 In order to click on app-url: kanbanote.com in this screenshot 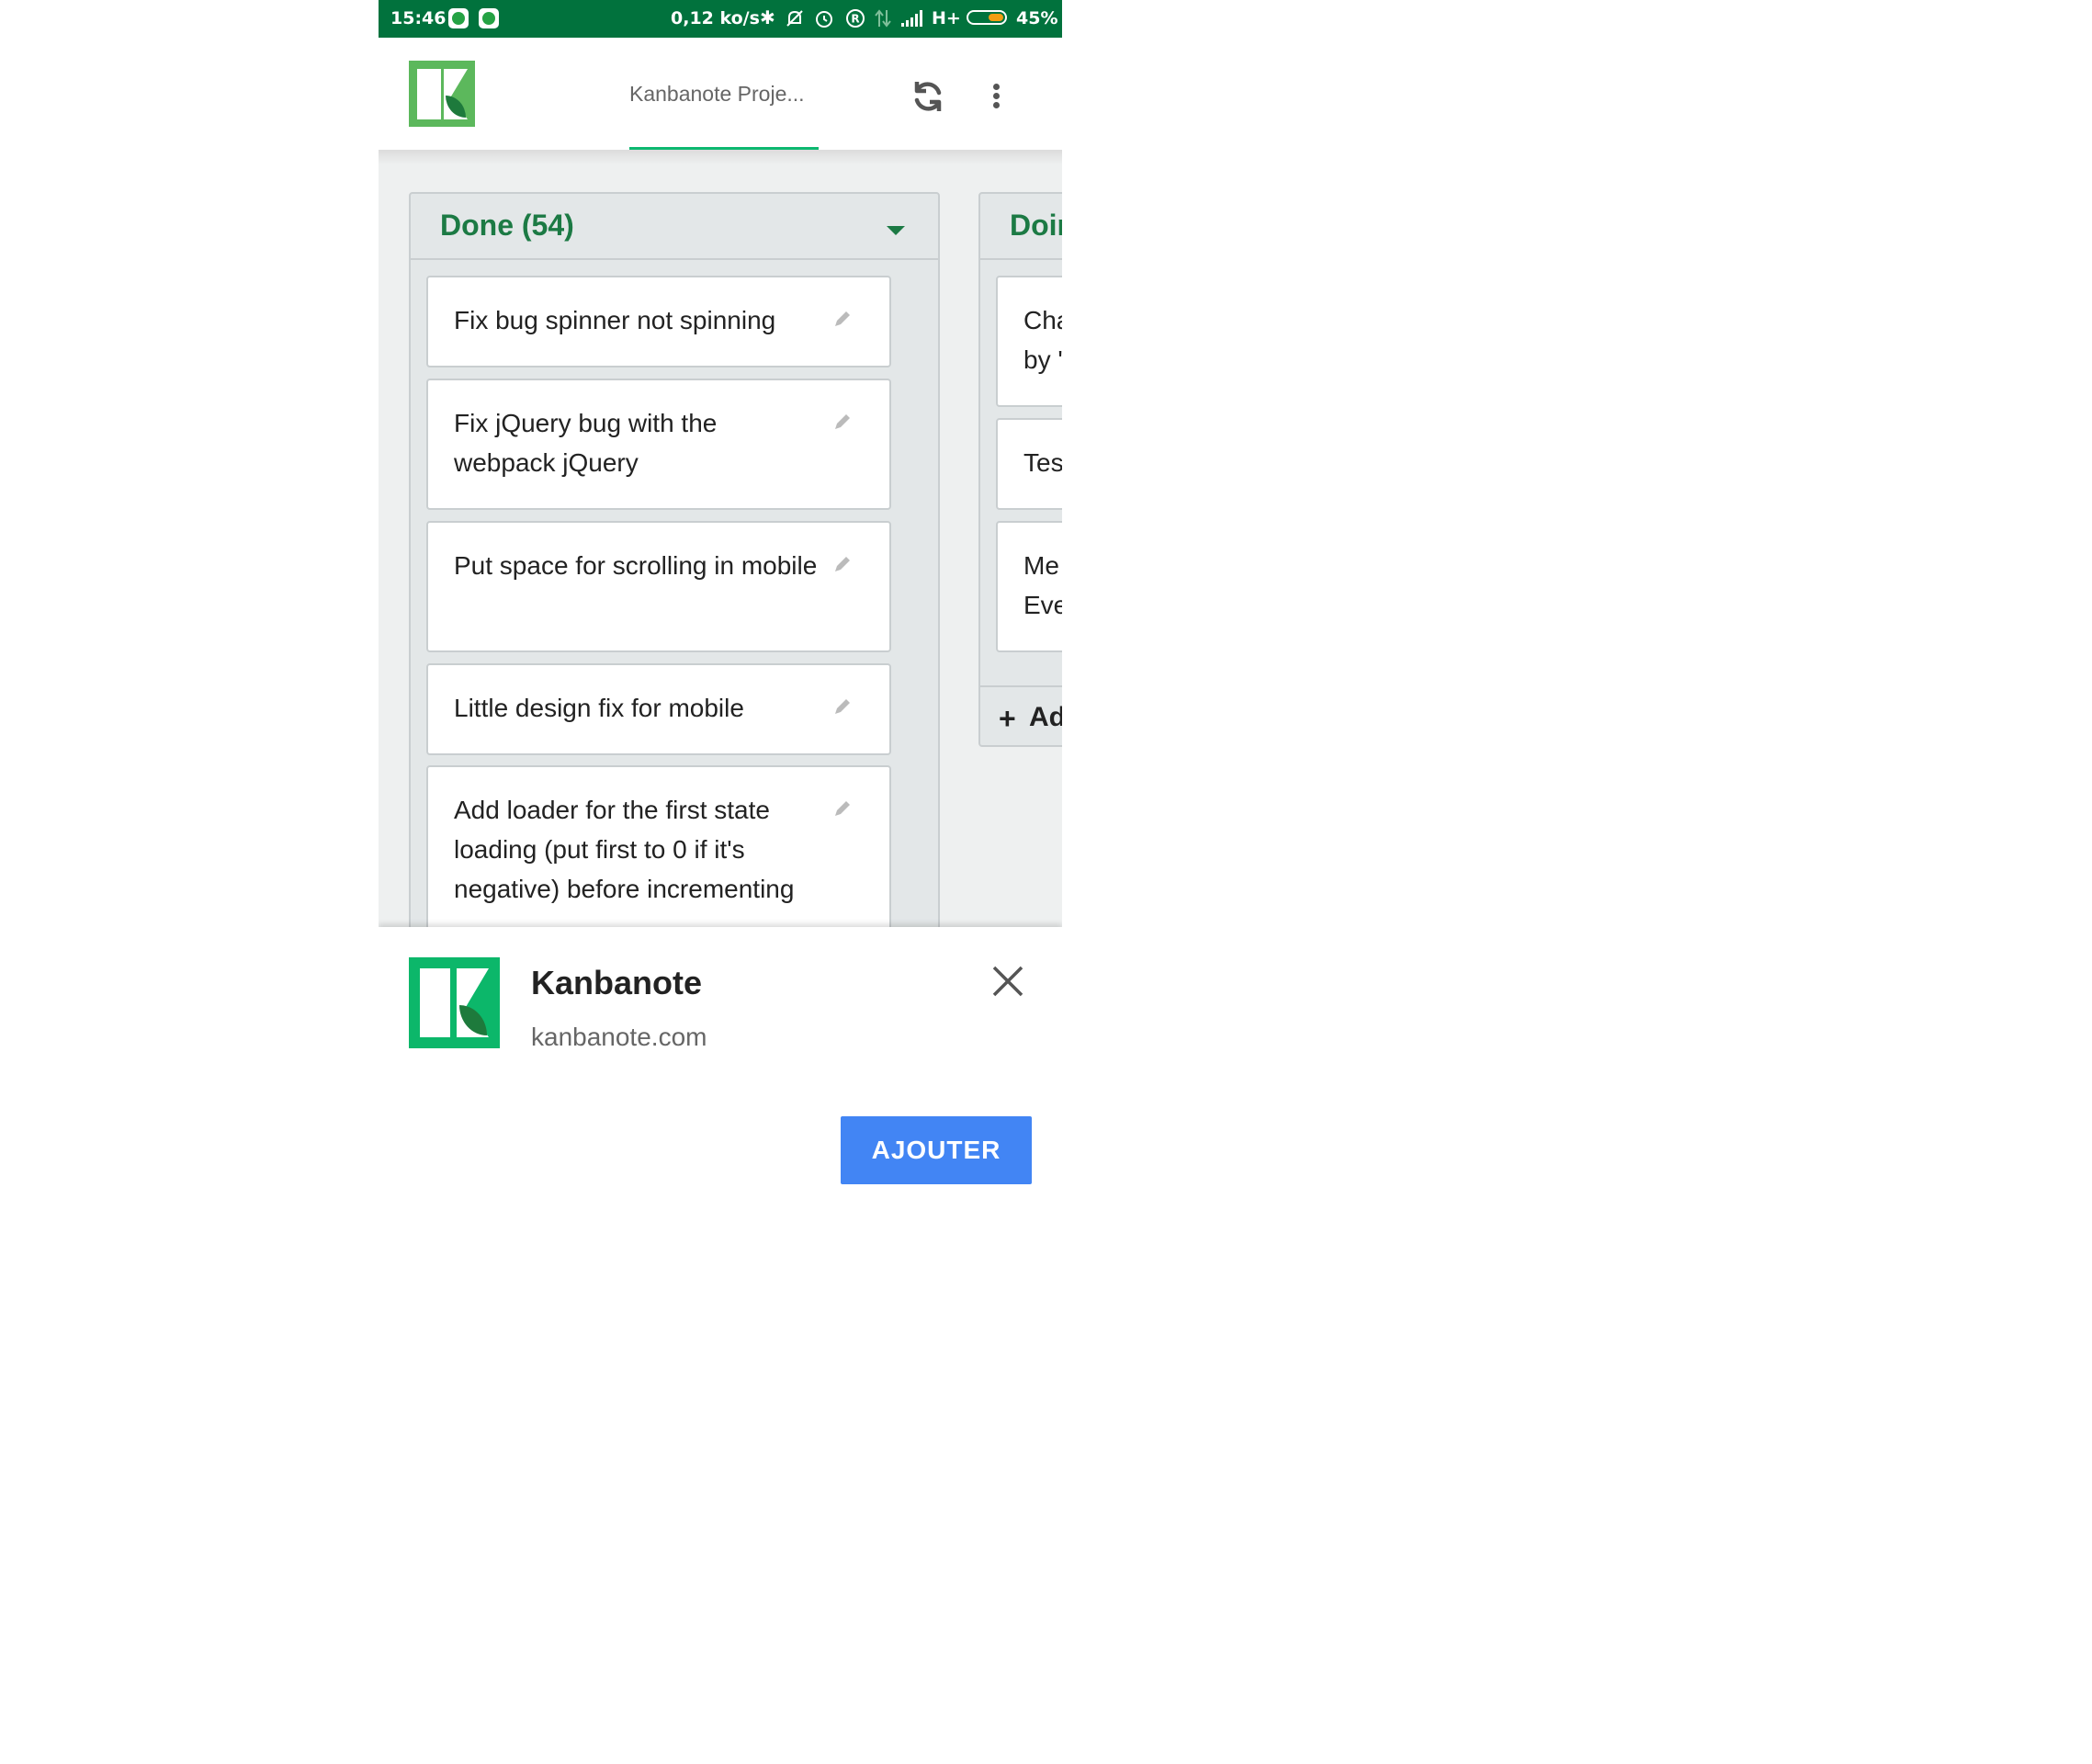, I will do `click(619, 1037)`.